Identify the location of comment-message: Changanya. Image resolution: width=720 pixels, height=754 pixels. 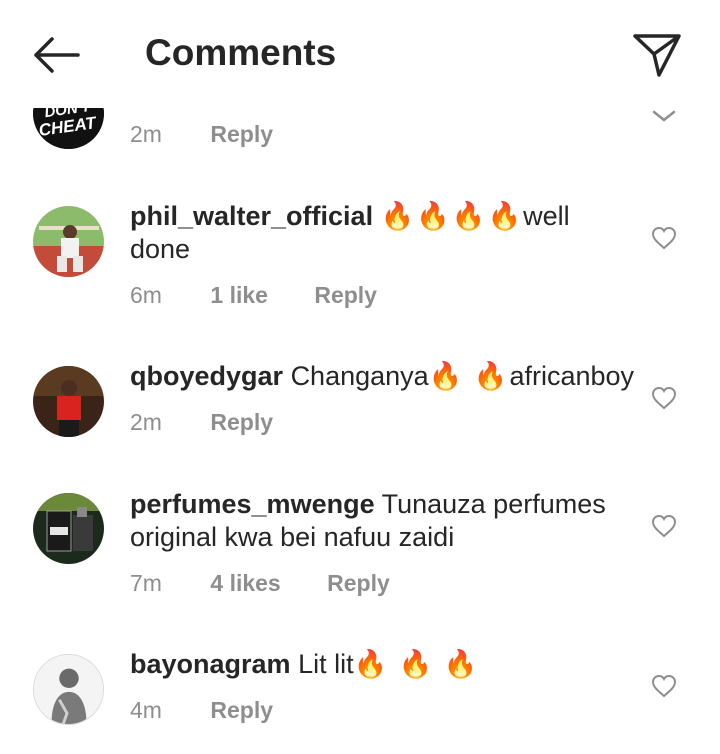
(359, 376).